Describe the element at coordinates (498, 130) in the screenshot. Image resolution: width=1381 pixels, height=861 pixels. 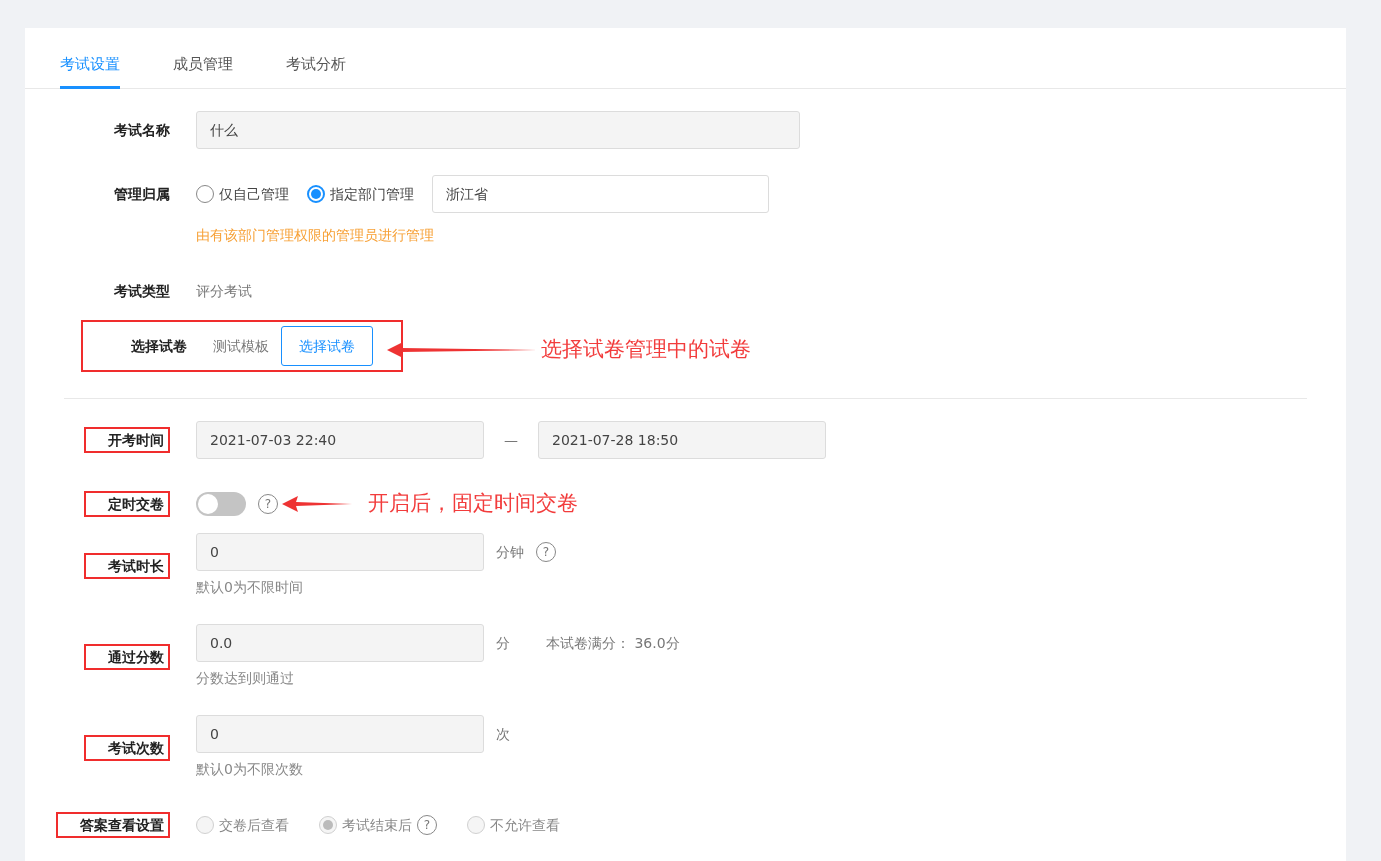
I see `input-field: 什么` at that location.